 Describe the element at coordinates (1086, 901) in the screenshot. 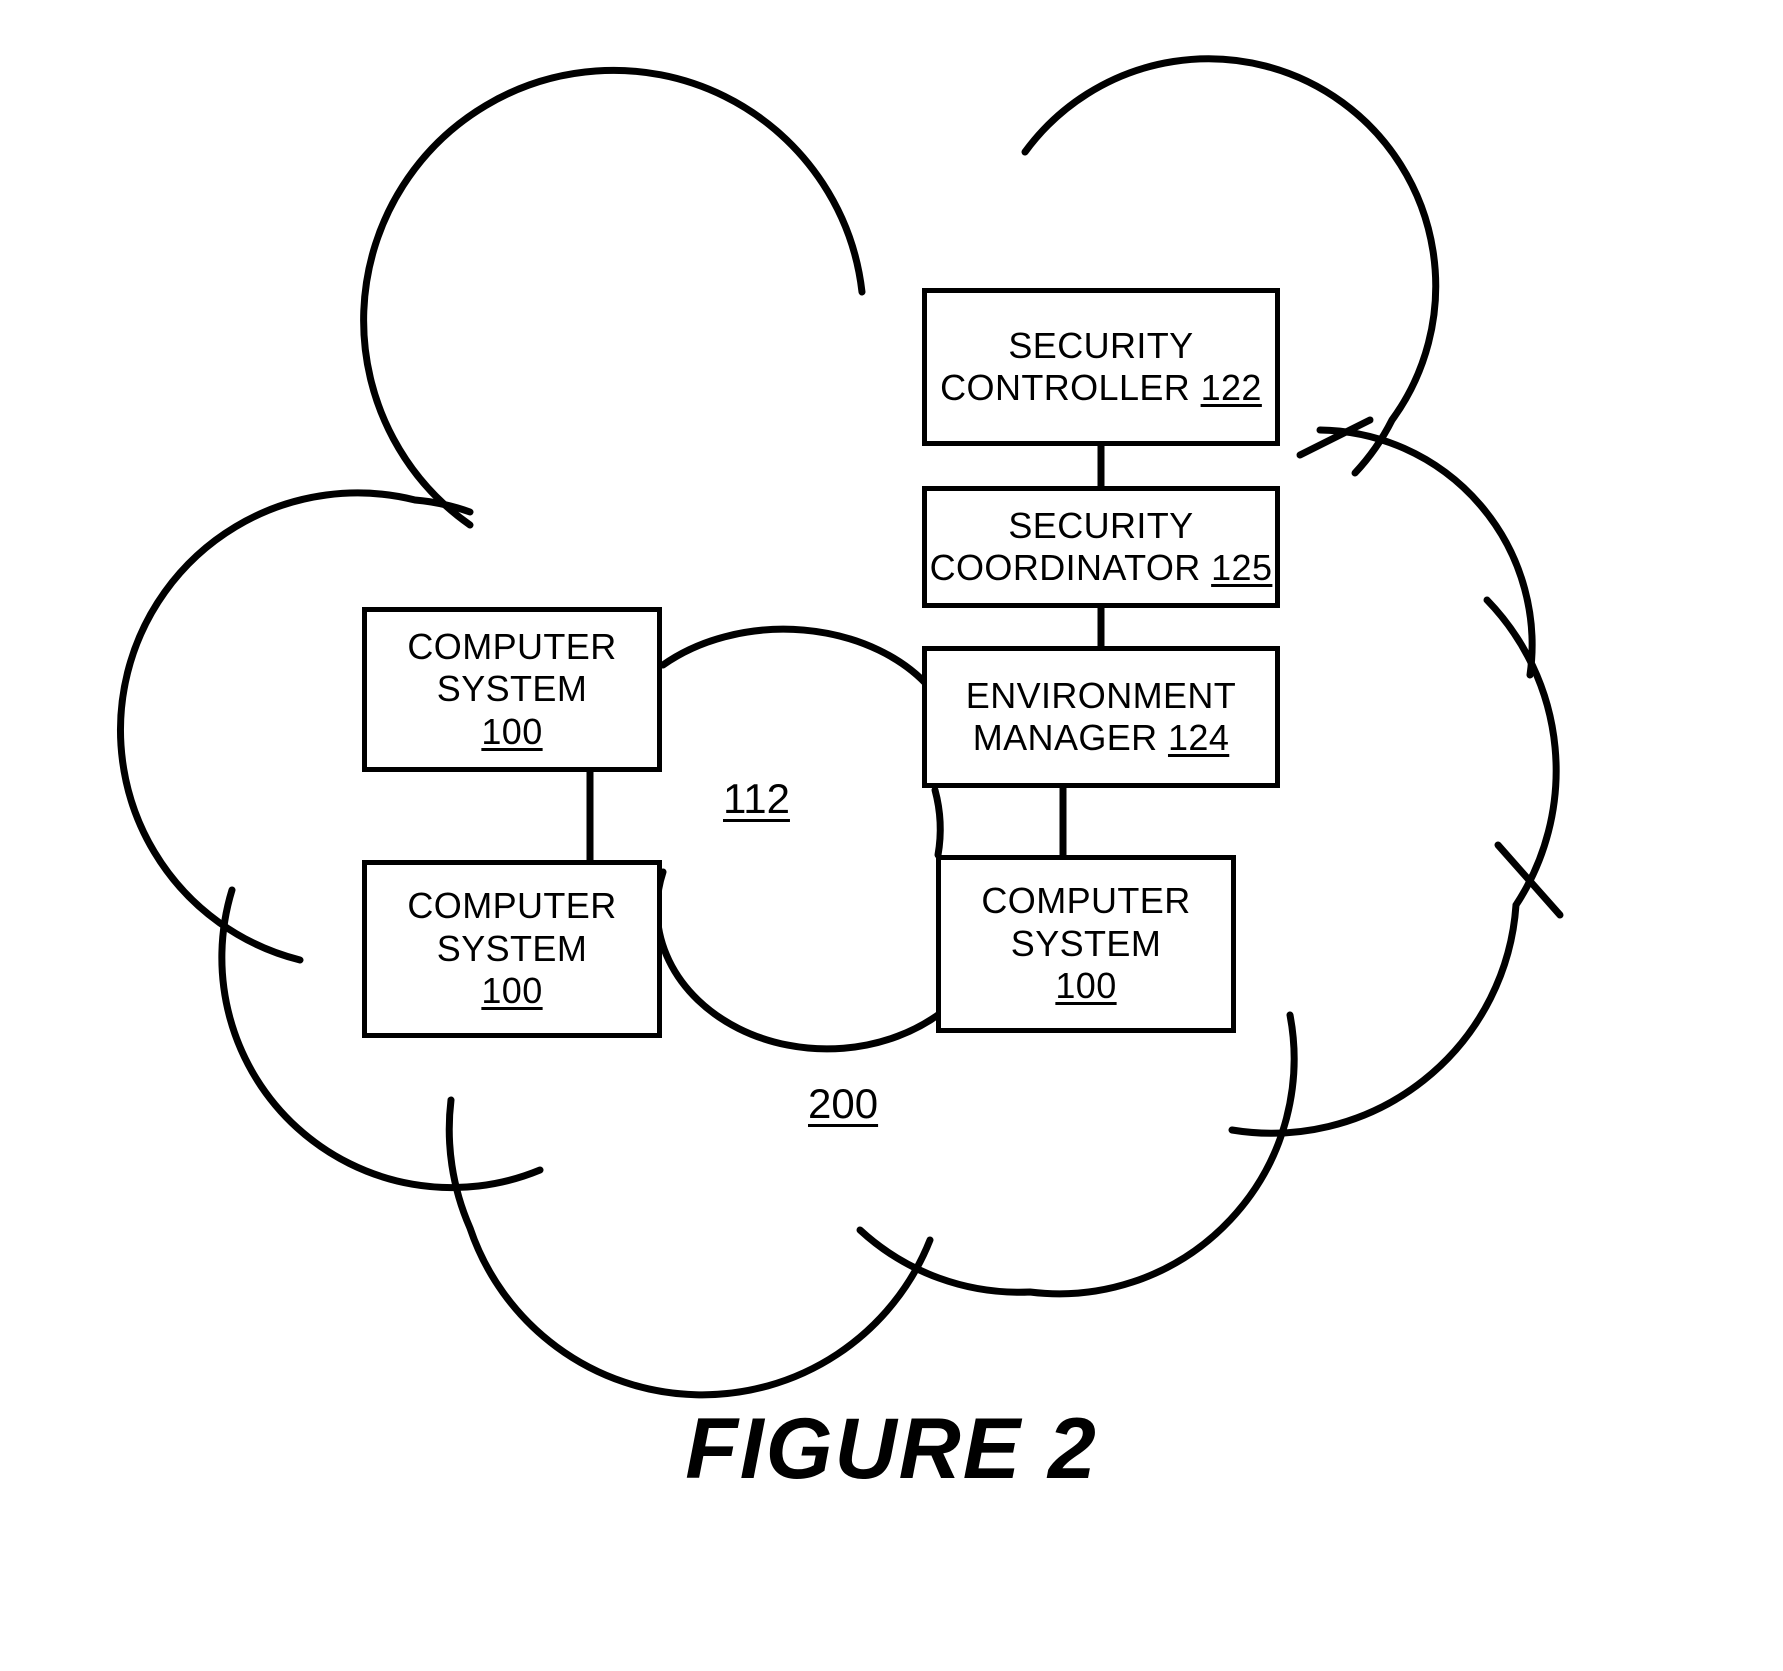

I see `computer-system-3-label-line1: COMPUTER` at that location.